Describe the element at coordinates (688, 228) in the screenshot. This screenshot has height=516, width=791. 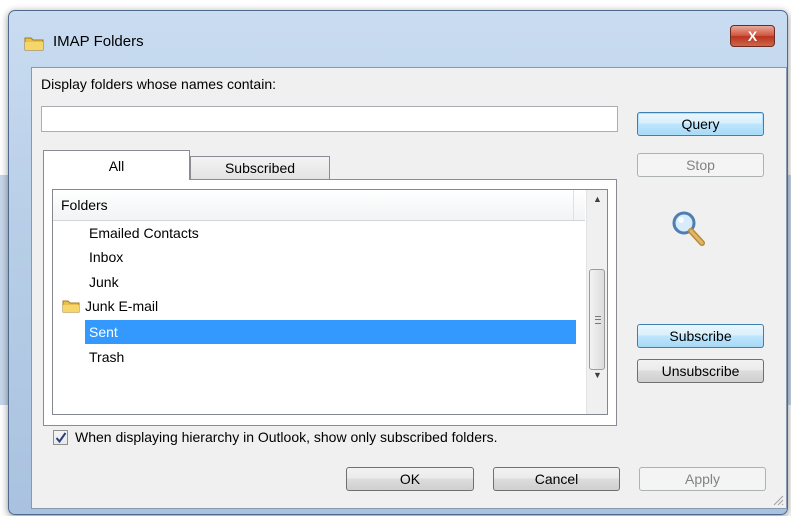
I see `magnifier-icon` at that location.